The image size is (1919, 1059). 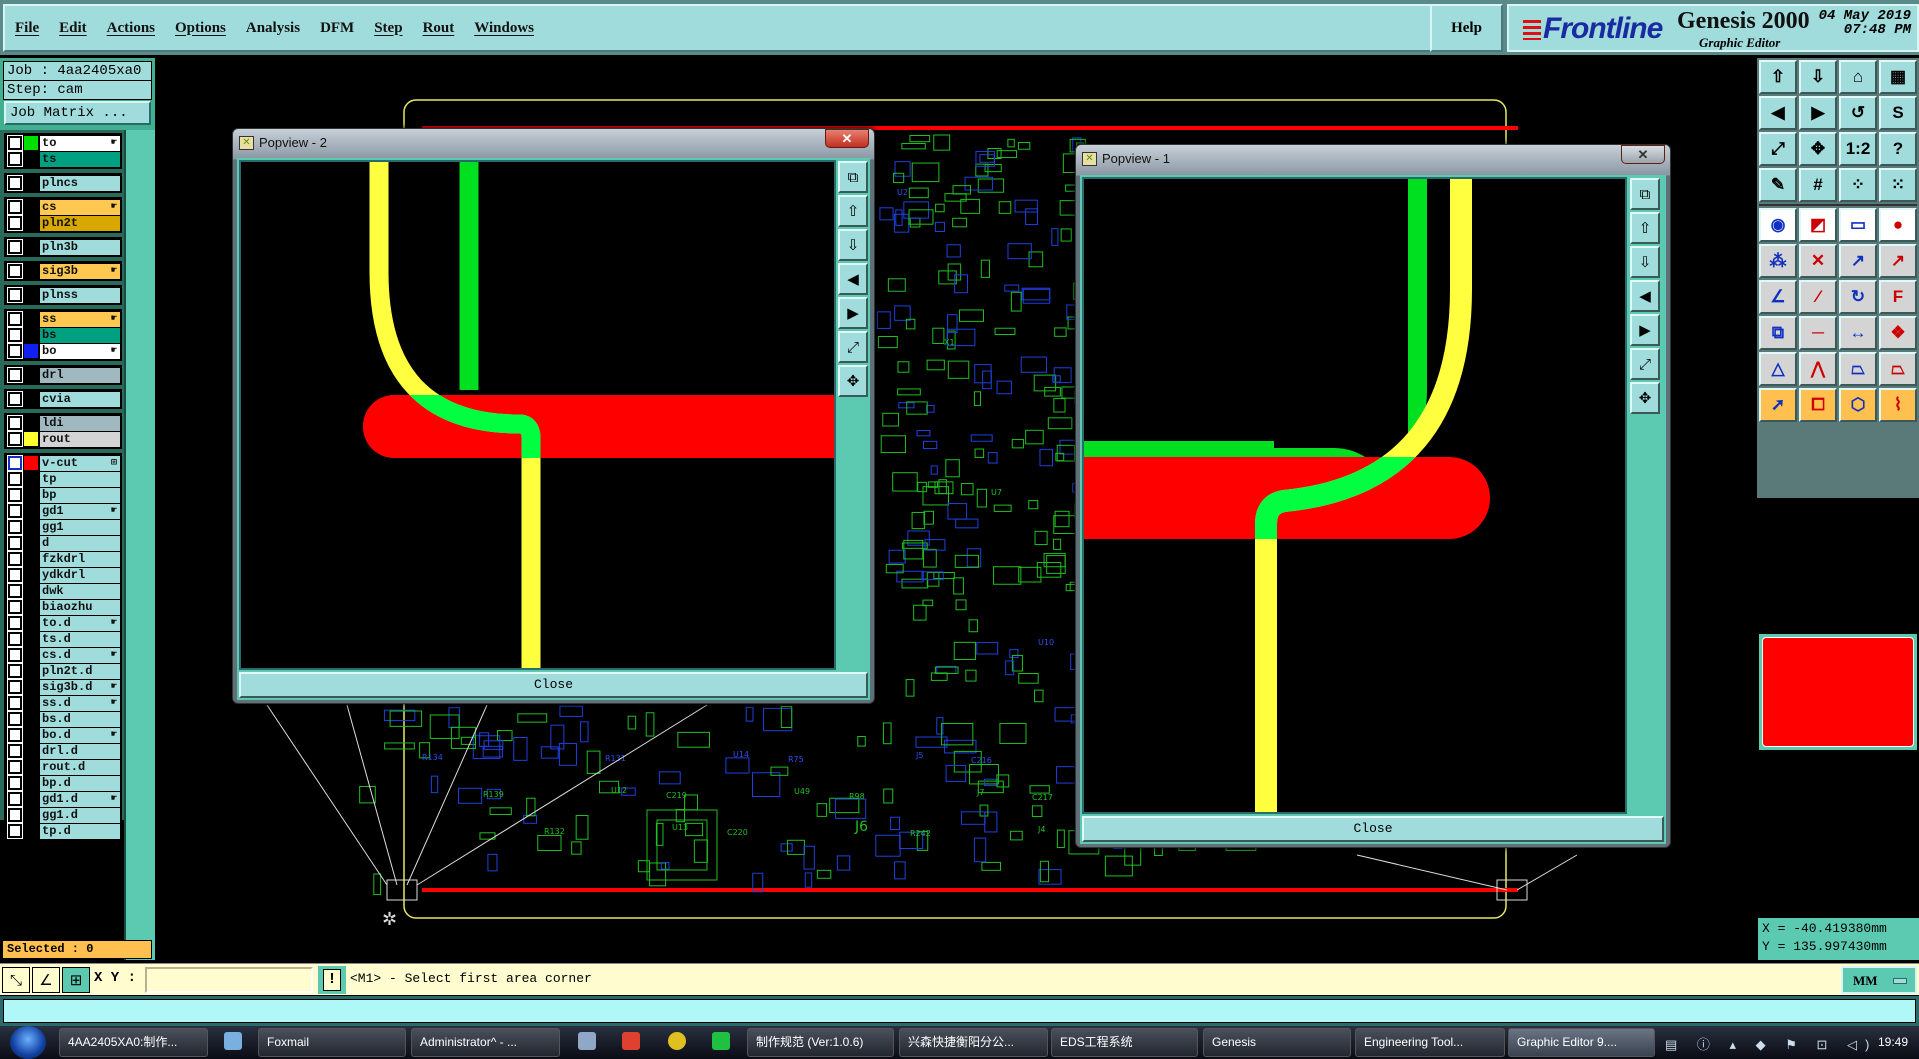 I want to click on system-tray: ▤ ⓘ ▴ ◆ ⚑ ⊡ ◁), so click(x=1771, y=1043).